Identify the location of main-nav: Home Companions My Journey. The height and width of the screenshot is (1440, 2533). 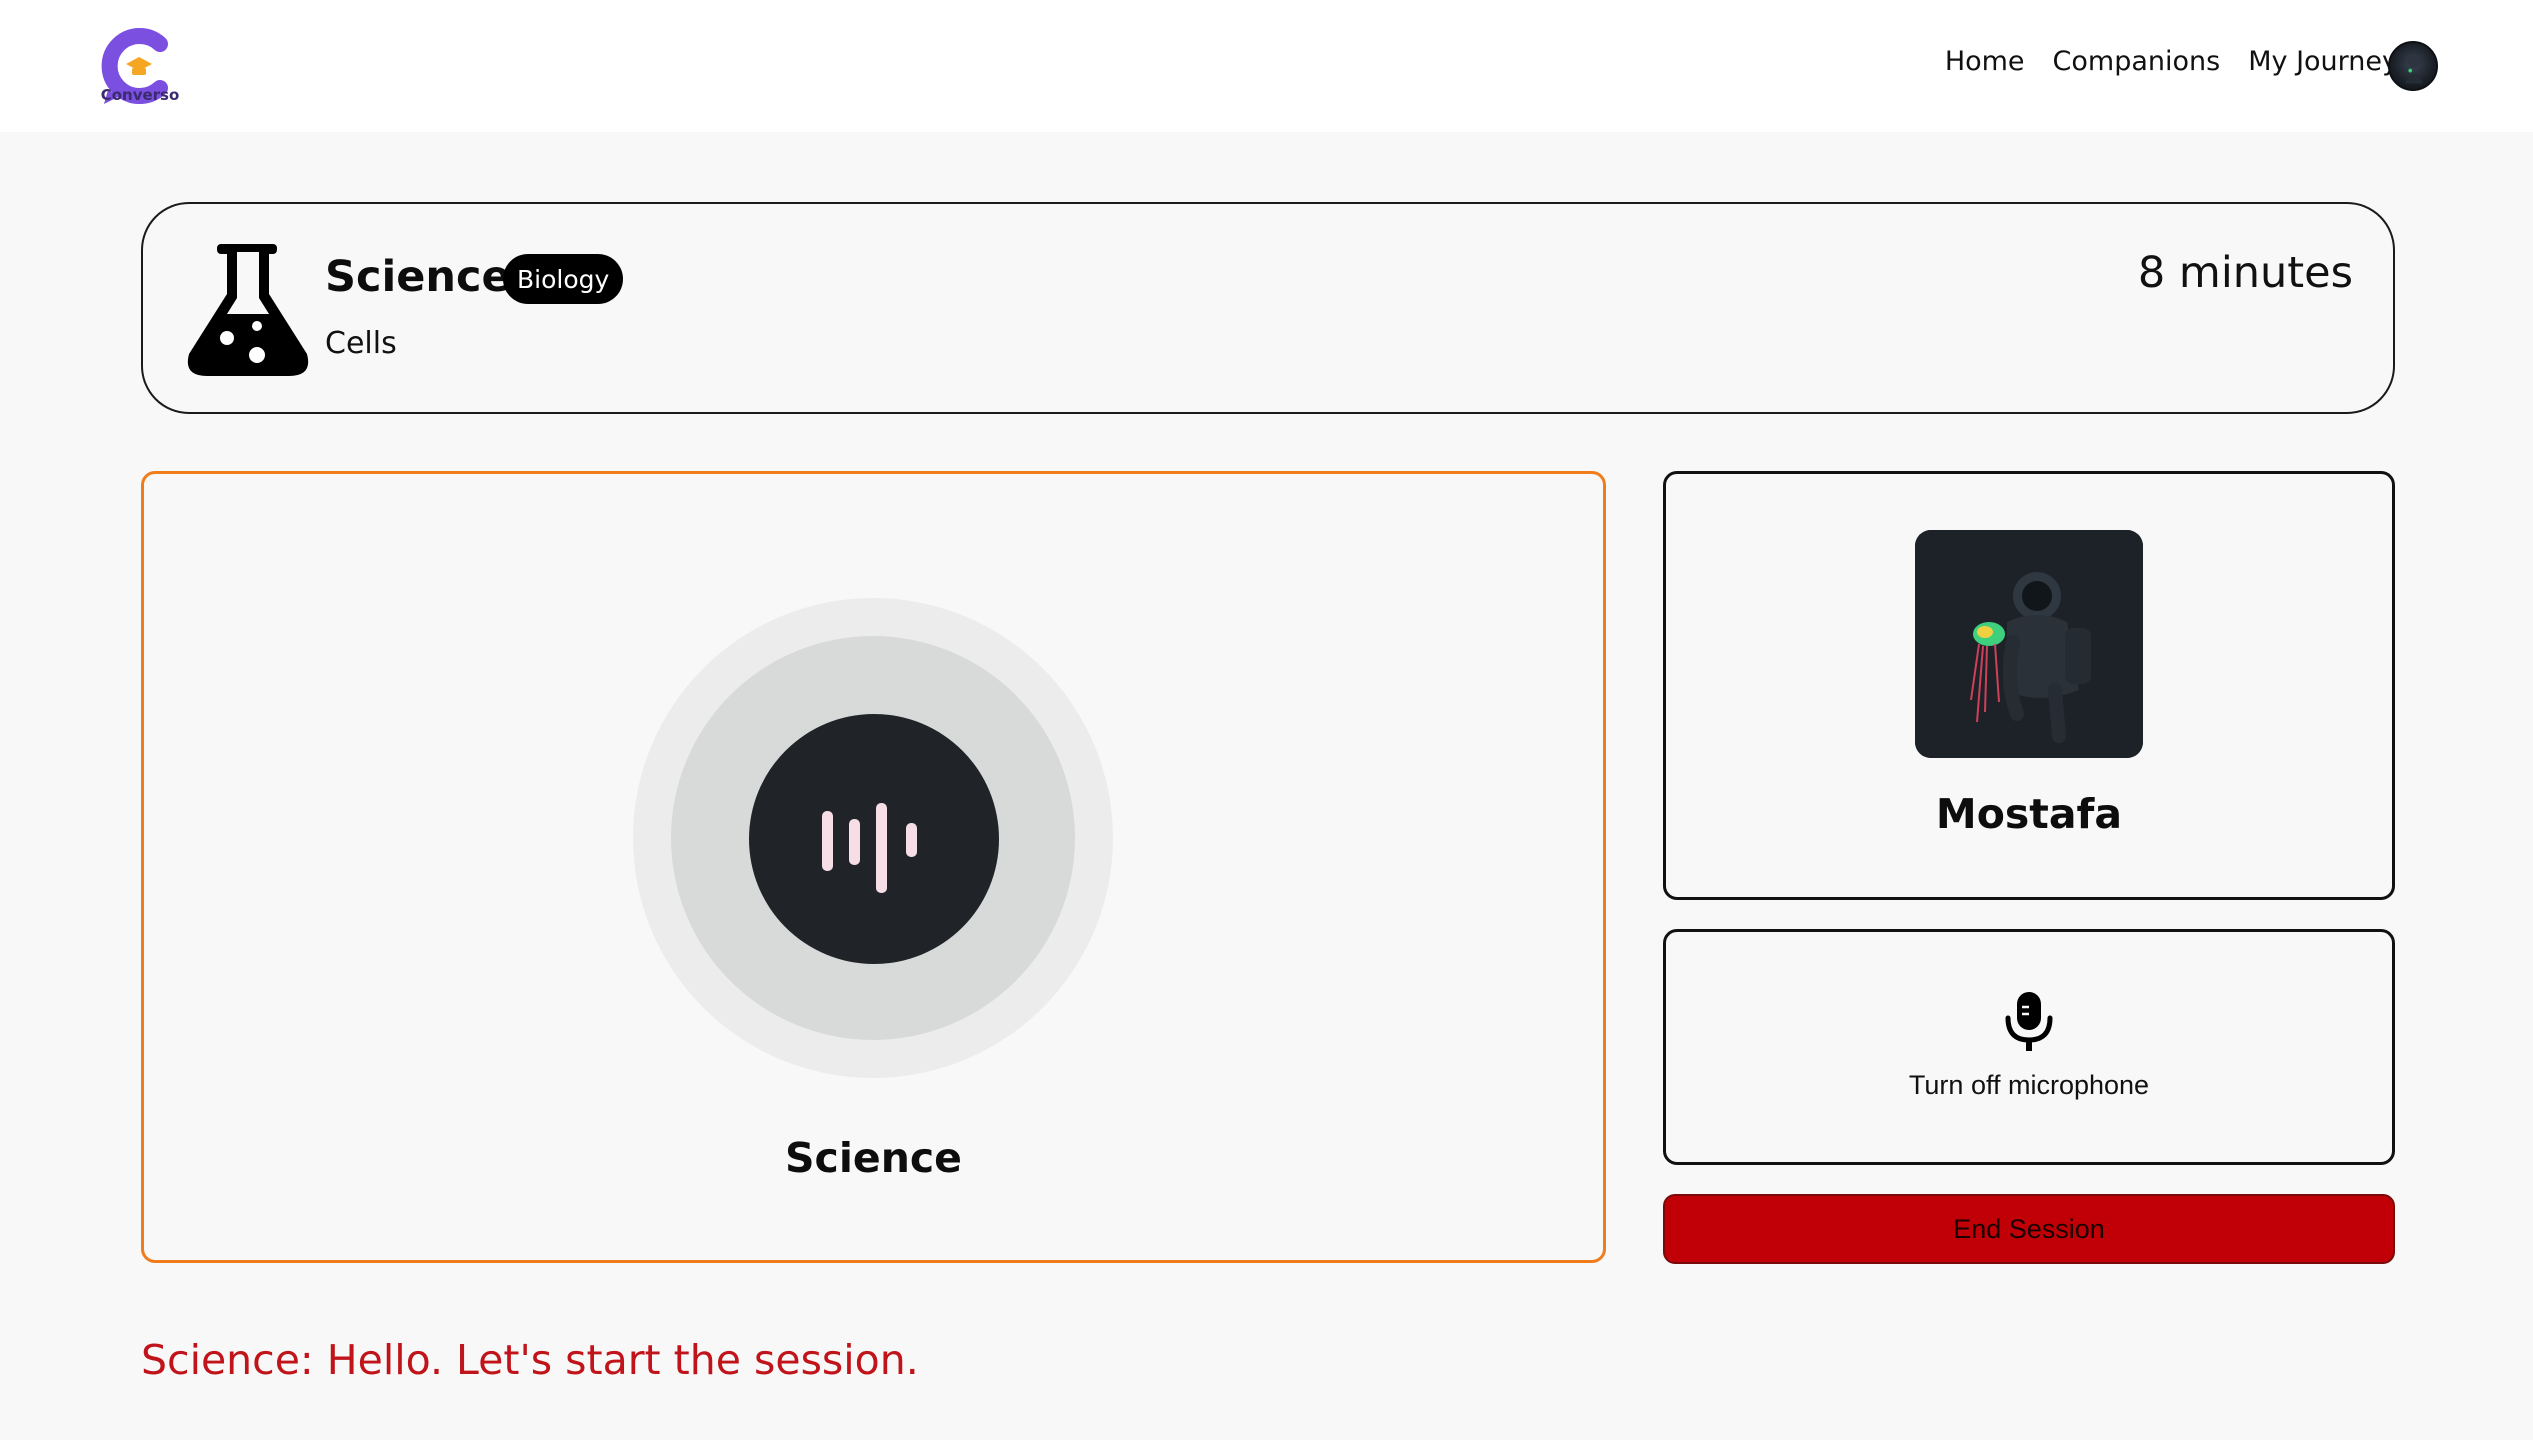
(2157, 61).